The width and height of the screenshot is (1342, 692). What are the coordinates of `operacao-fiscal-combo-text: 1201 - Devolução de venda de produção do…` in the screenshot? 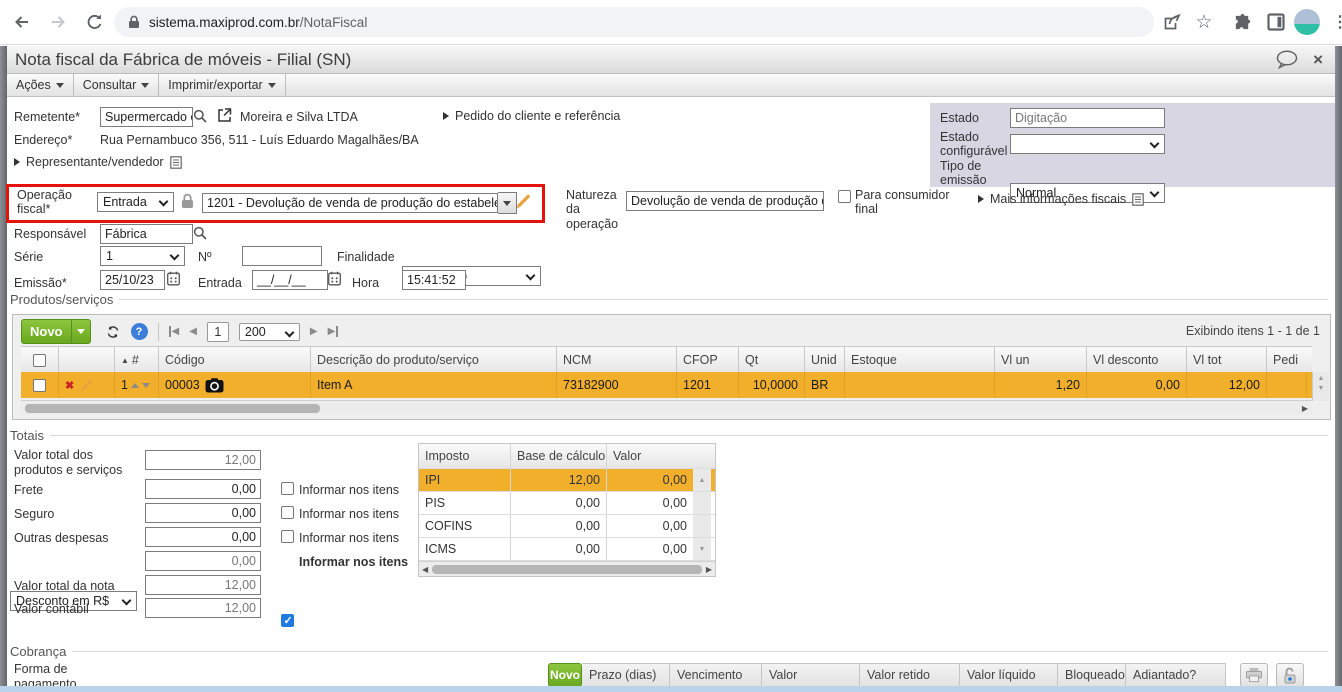 It's located at (350, 203).